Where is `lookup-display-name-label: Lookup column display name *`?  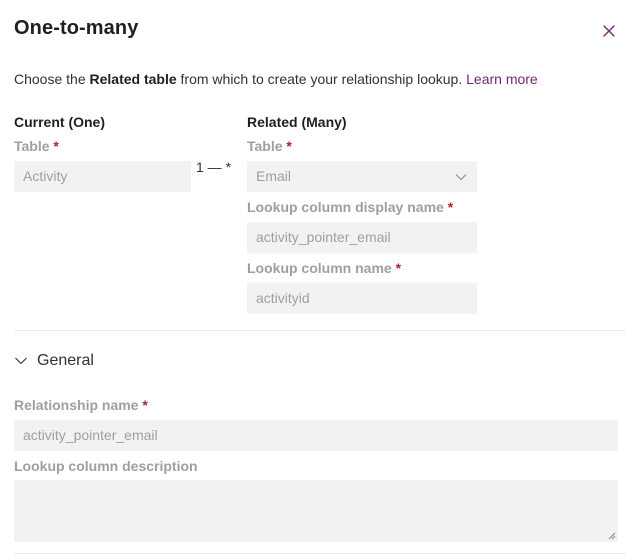
lookup-display-name-label: Lookup column display name * is located at coordinates (350, 207).